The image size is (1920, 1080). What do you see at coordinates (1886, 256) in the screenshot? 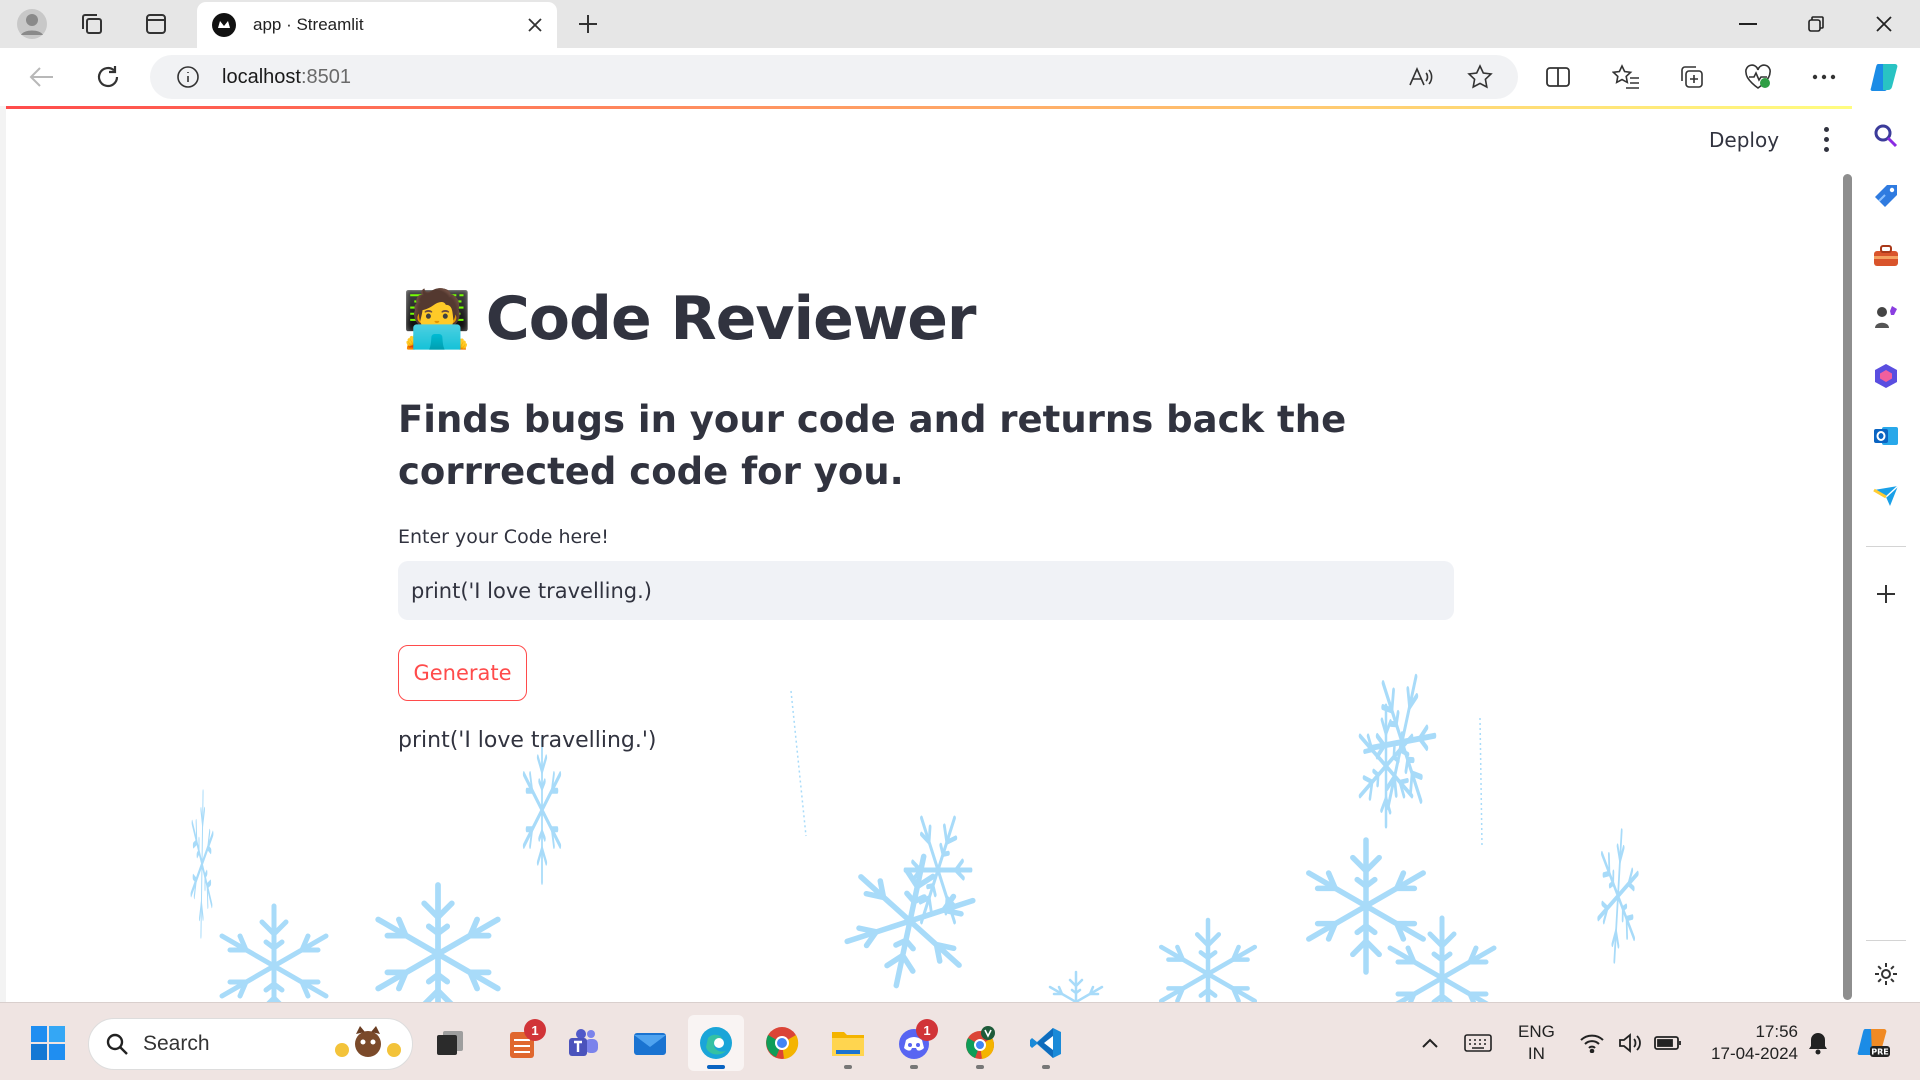
I see `tools-icon` at bounding box center [1886, 256].